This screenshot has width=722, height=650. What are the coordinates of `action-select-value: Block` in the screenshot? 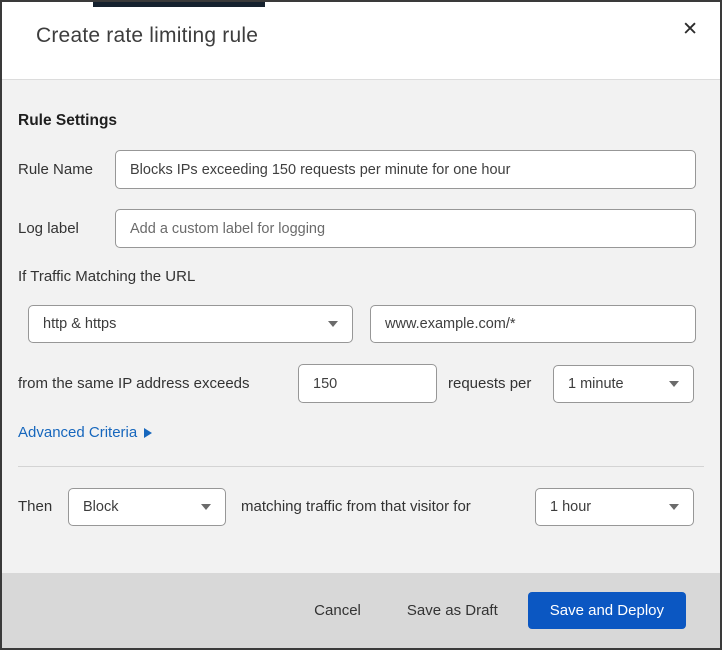 It's located at (101, 507).